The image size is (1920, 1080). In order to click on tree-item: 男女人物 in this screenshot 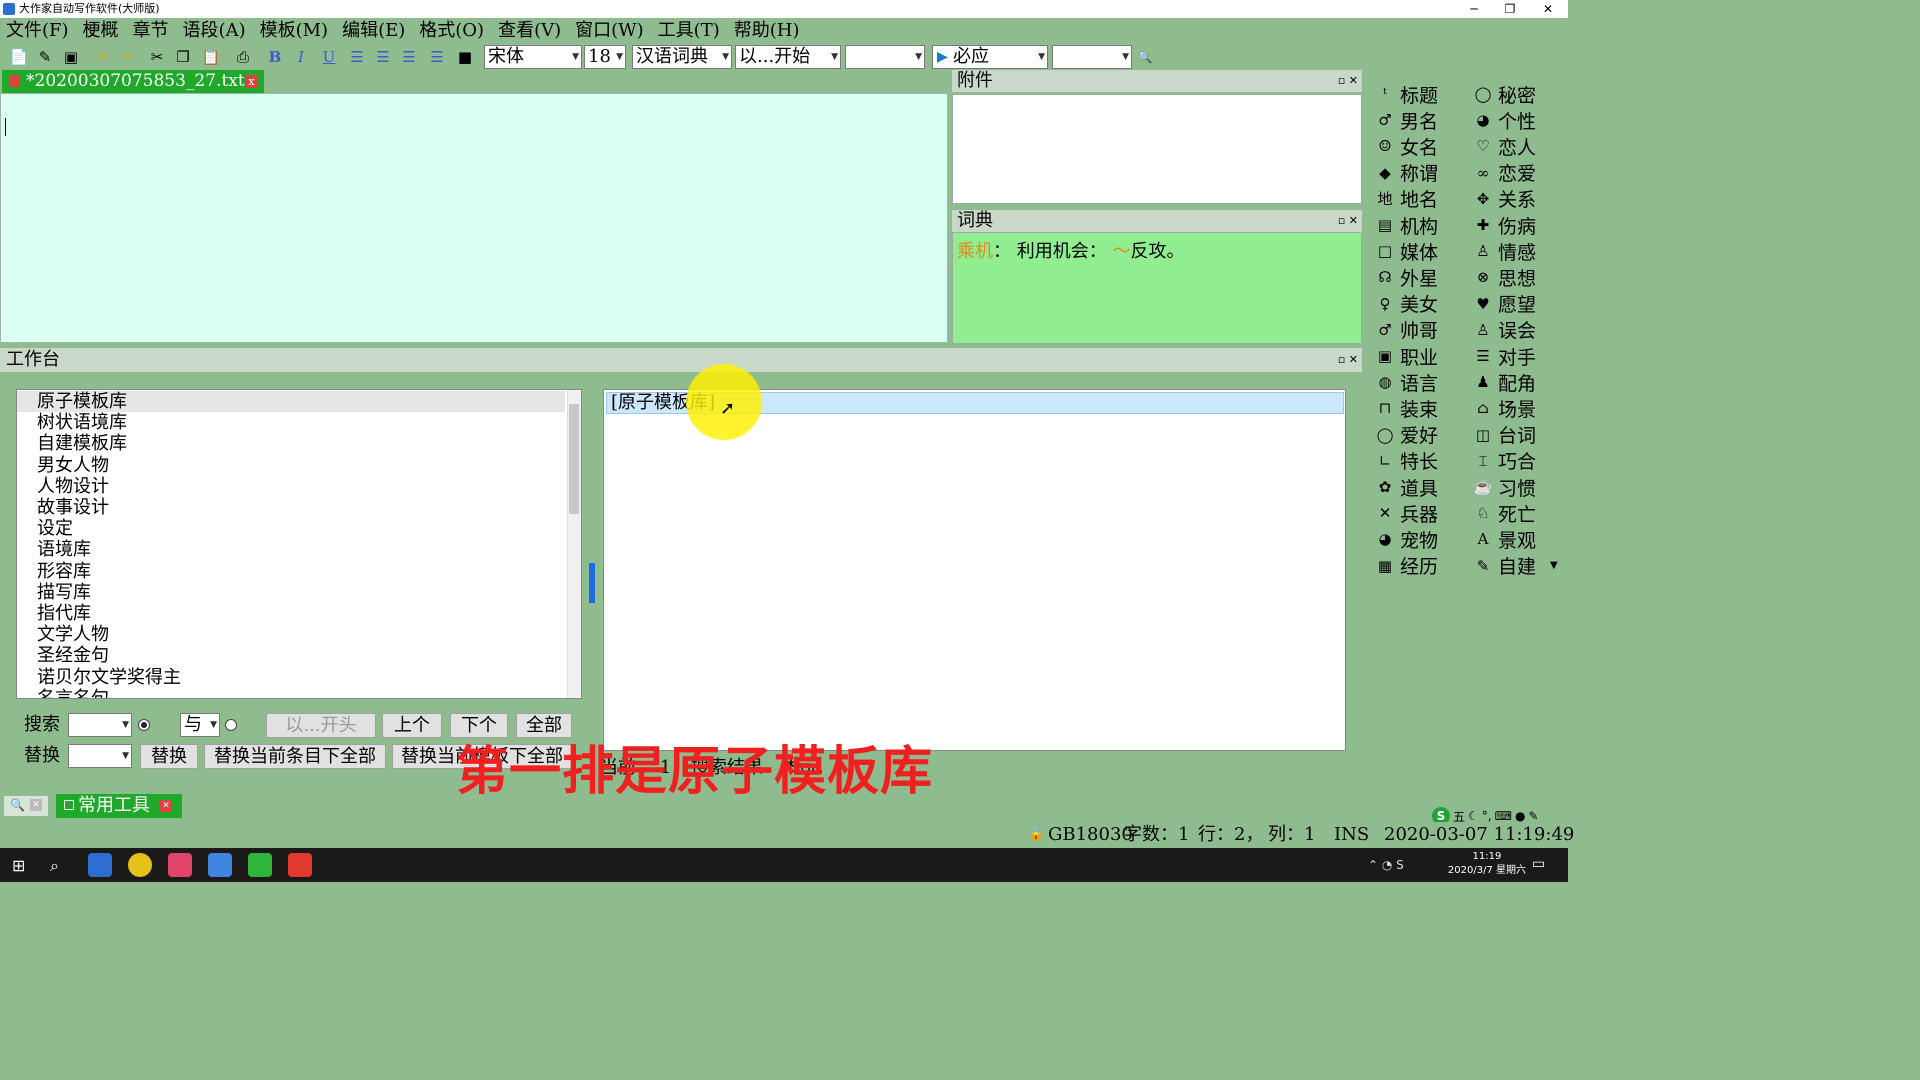, I will do `click(291, 465)`.